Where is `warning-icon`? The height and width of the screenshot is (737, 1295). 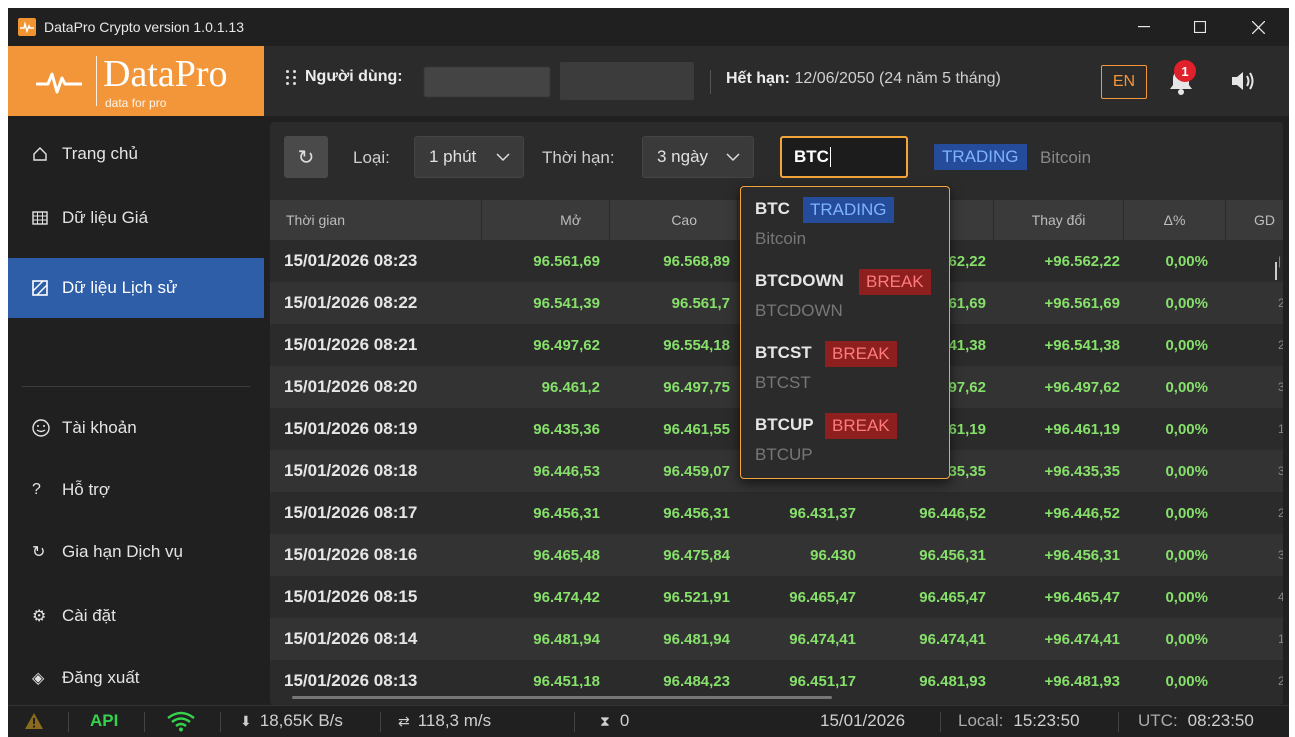 warning-icon is located at coordinates (34, 721).